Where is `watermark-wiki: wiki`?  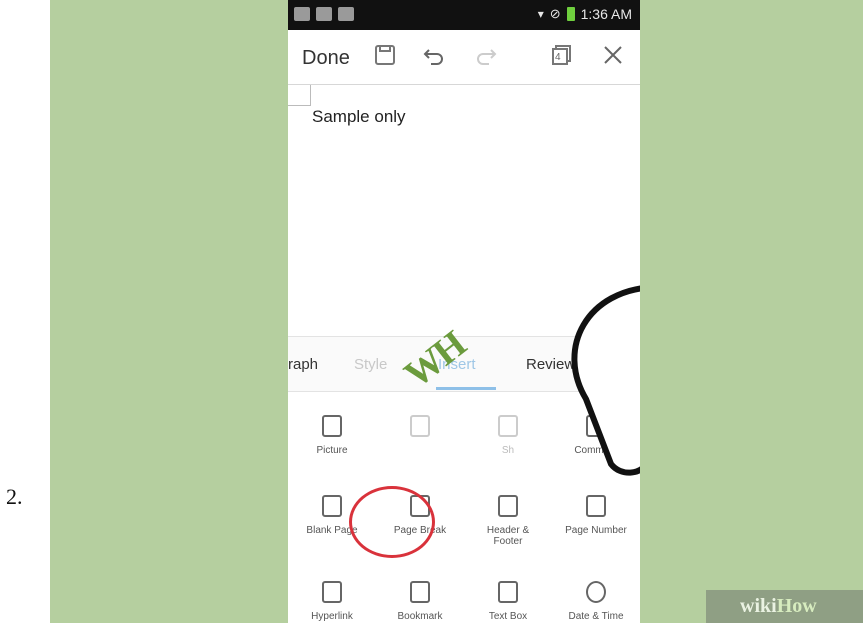
watermark-wiki: wiki is located at coordinates (758, 606).